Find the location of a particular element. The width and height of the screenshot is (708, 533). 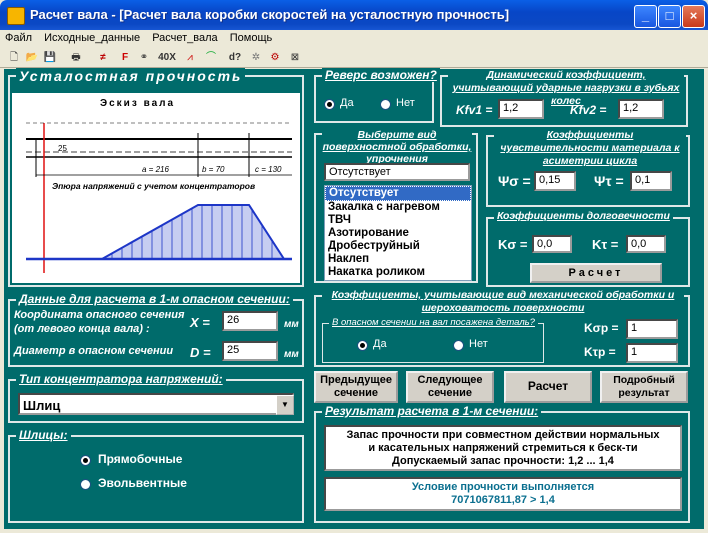

maximize-button: □ is located at coordinates (669, 16).